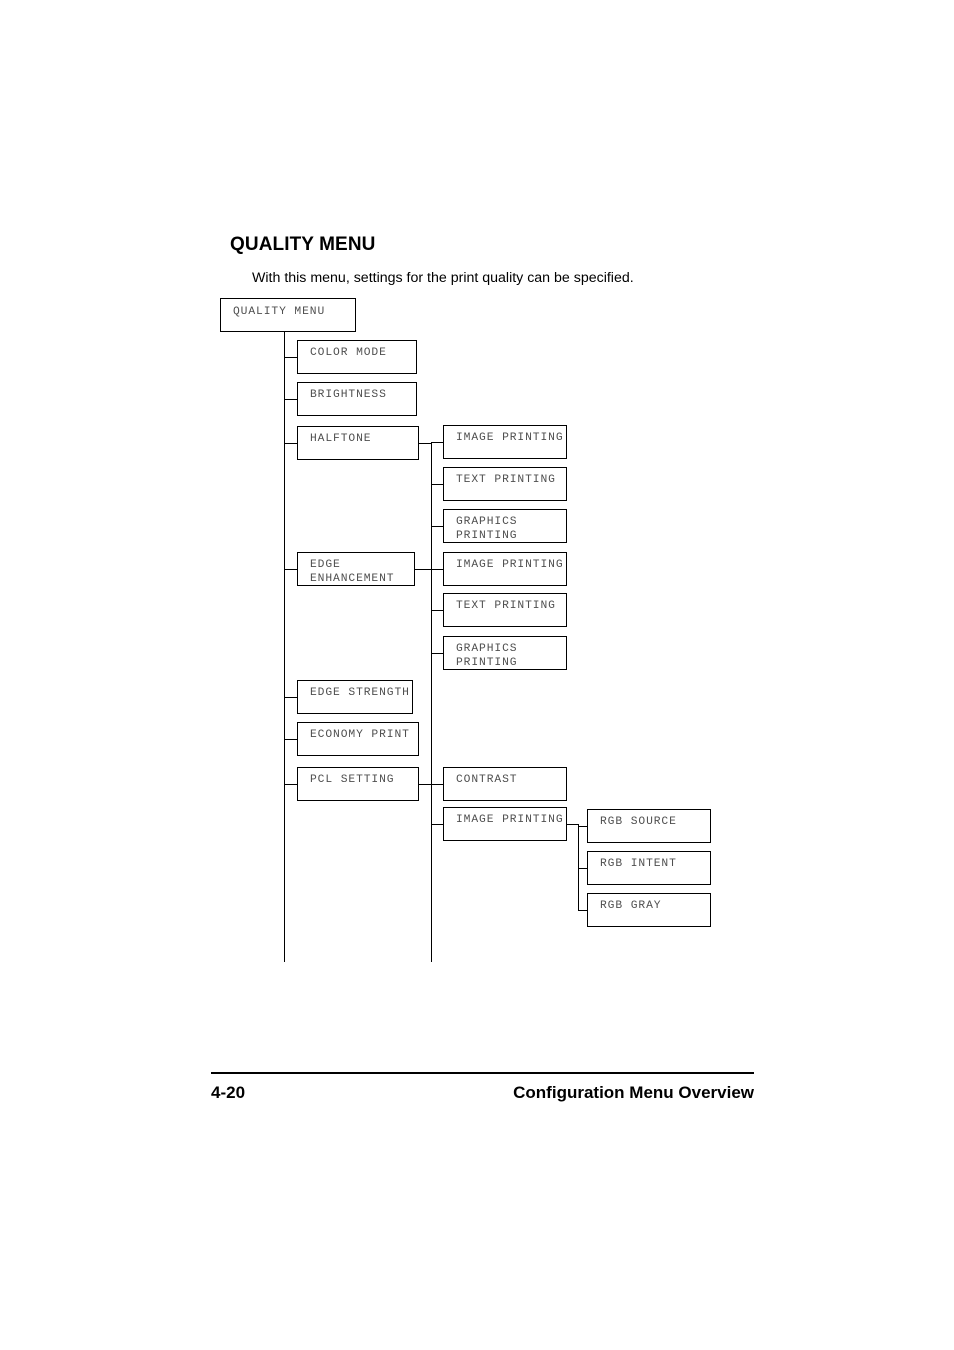 The height and width of the screenshot is (1350, 954). I want to click on footer-chapter-title: Configuration Menu Overview, so click(633, 1092).